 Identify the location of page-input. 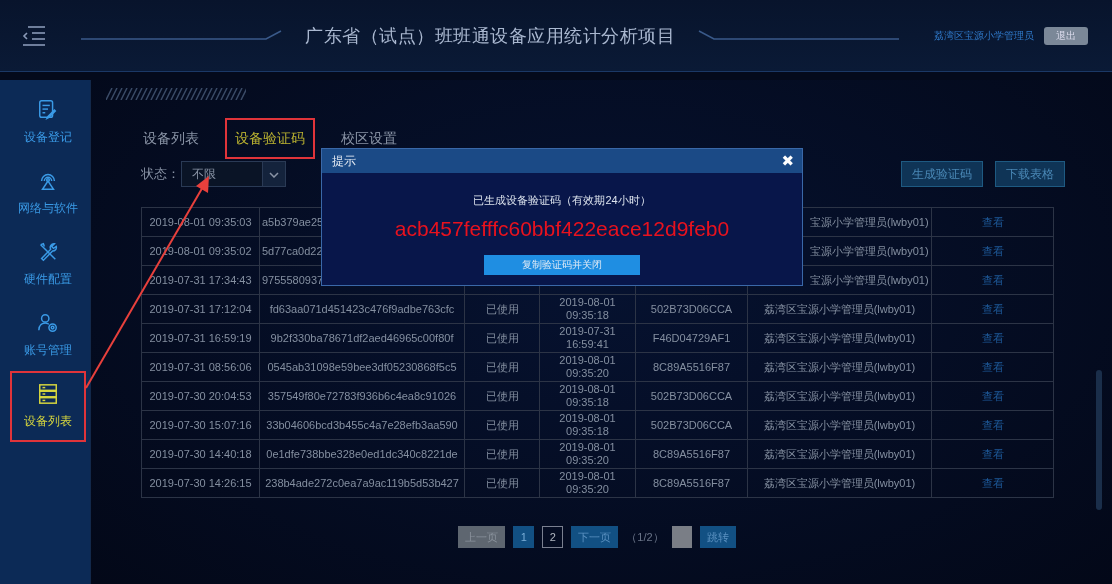
(681, 537).